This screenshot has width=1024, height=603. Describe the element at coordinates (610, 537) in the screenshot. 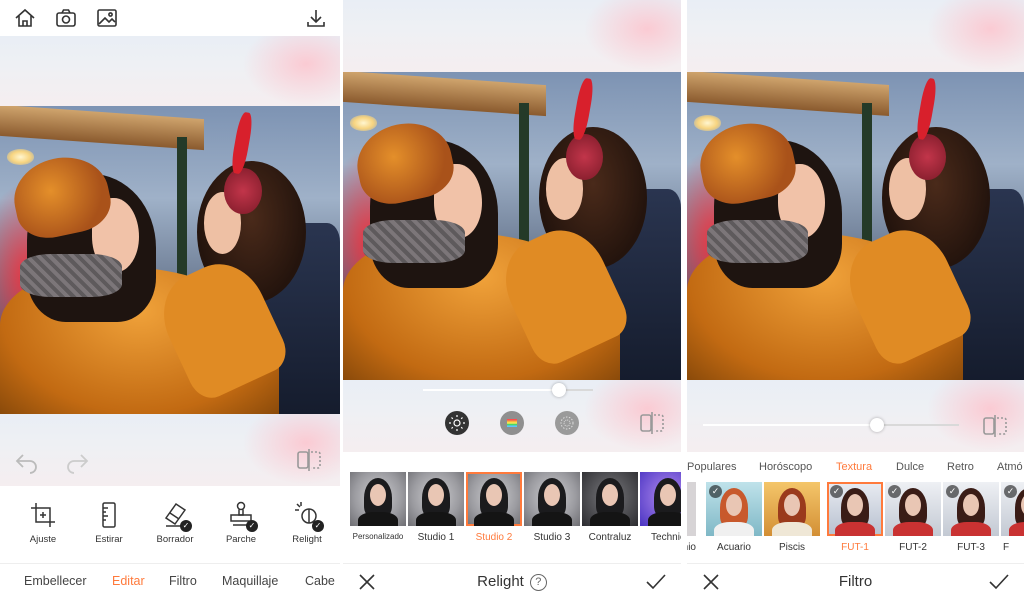

I see `preset-label: Contraluz` at that location.